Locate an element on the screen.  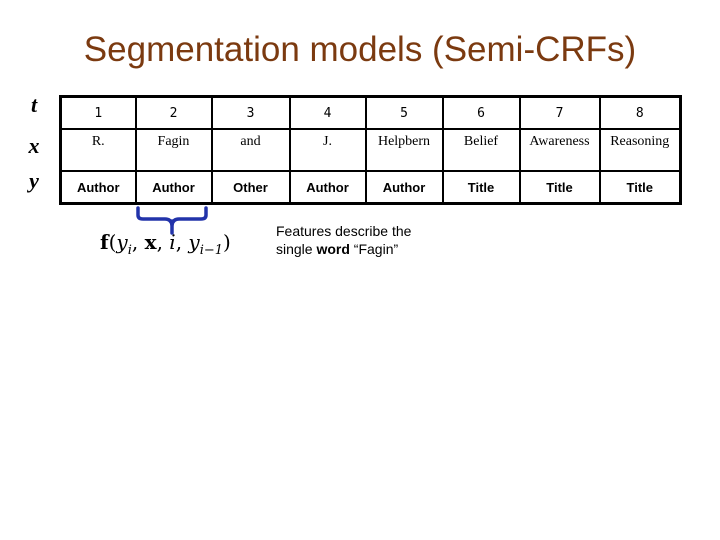
word-cell: Helpbern is located at coordinates (404, 150).